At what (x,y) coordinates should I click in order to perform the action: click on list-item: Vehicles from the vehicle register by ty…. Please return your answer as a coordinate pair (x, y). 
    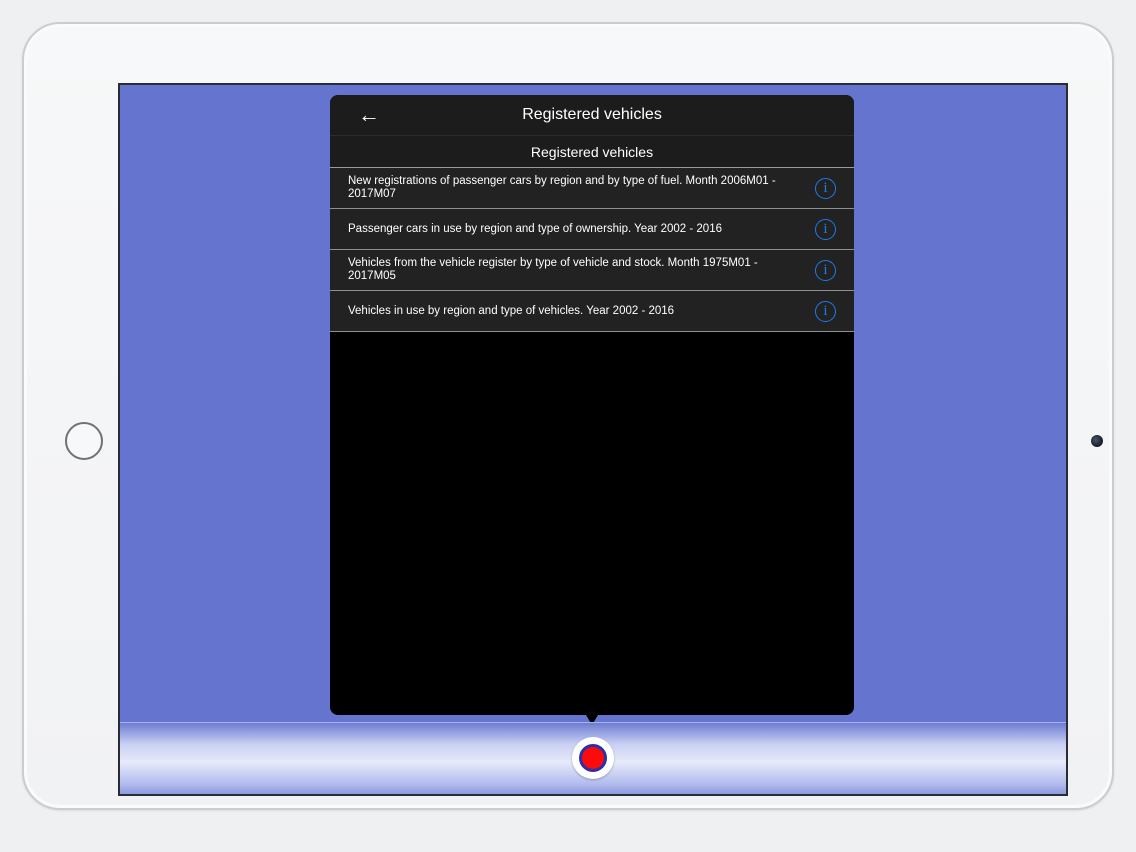
    Looking at the image, I should click on (592, 270).